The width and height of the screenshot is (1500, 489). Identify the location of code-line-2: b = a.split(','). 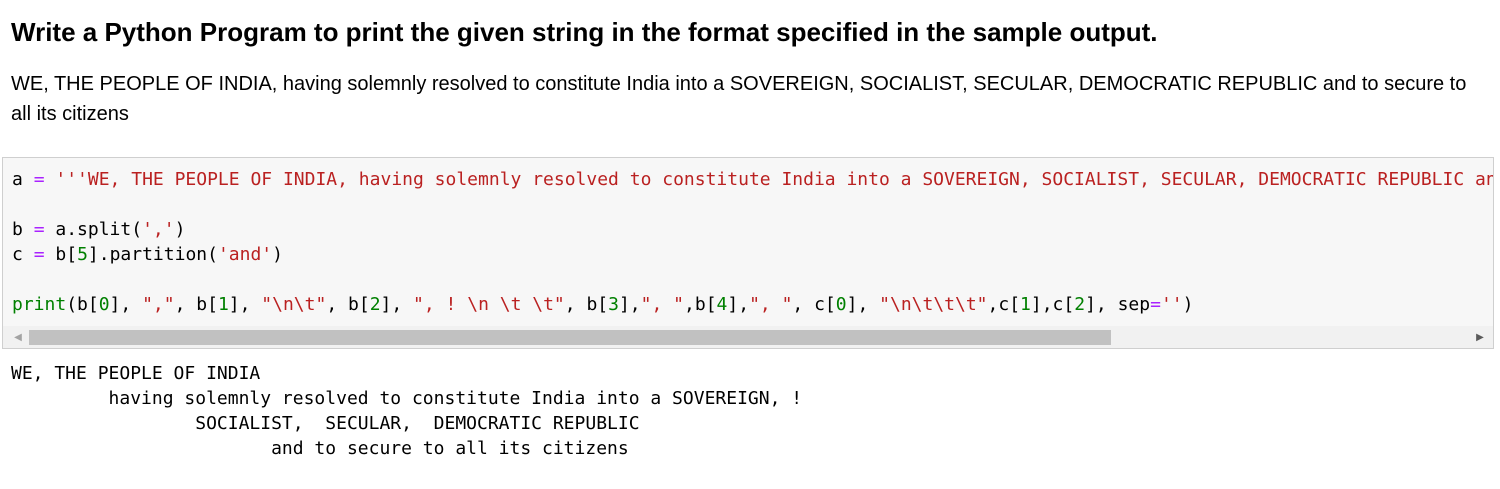
(752, 229).